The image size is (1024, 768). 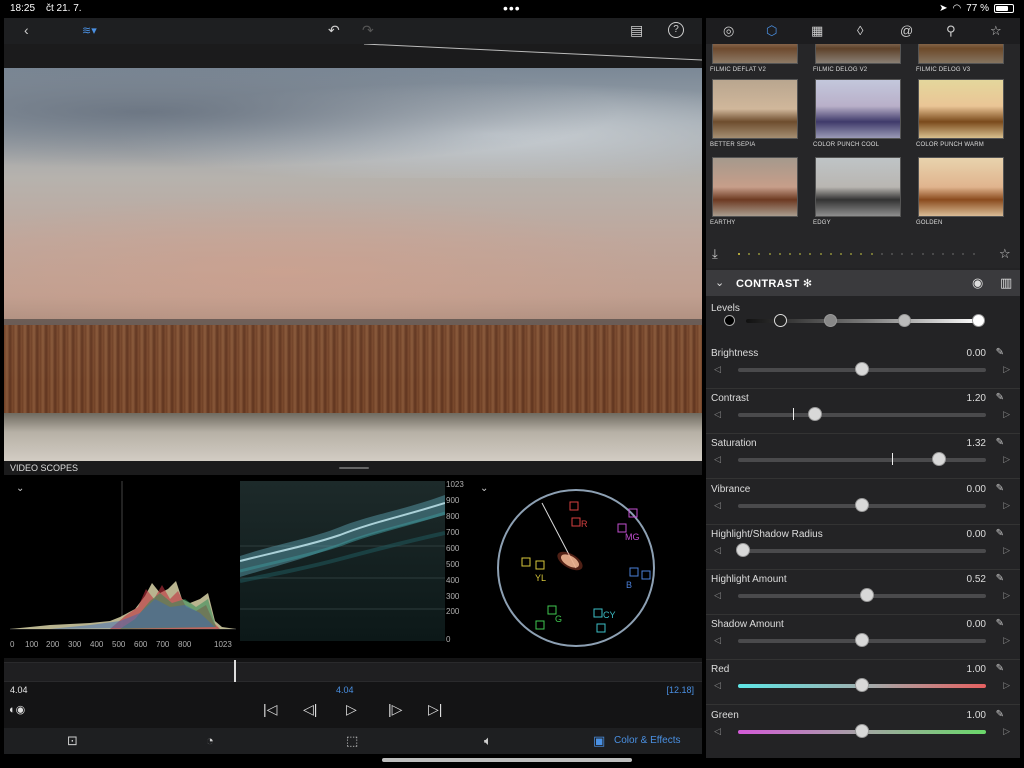 I want to click on step-back-icon: ◁|, so click(x=310, y=709).